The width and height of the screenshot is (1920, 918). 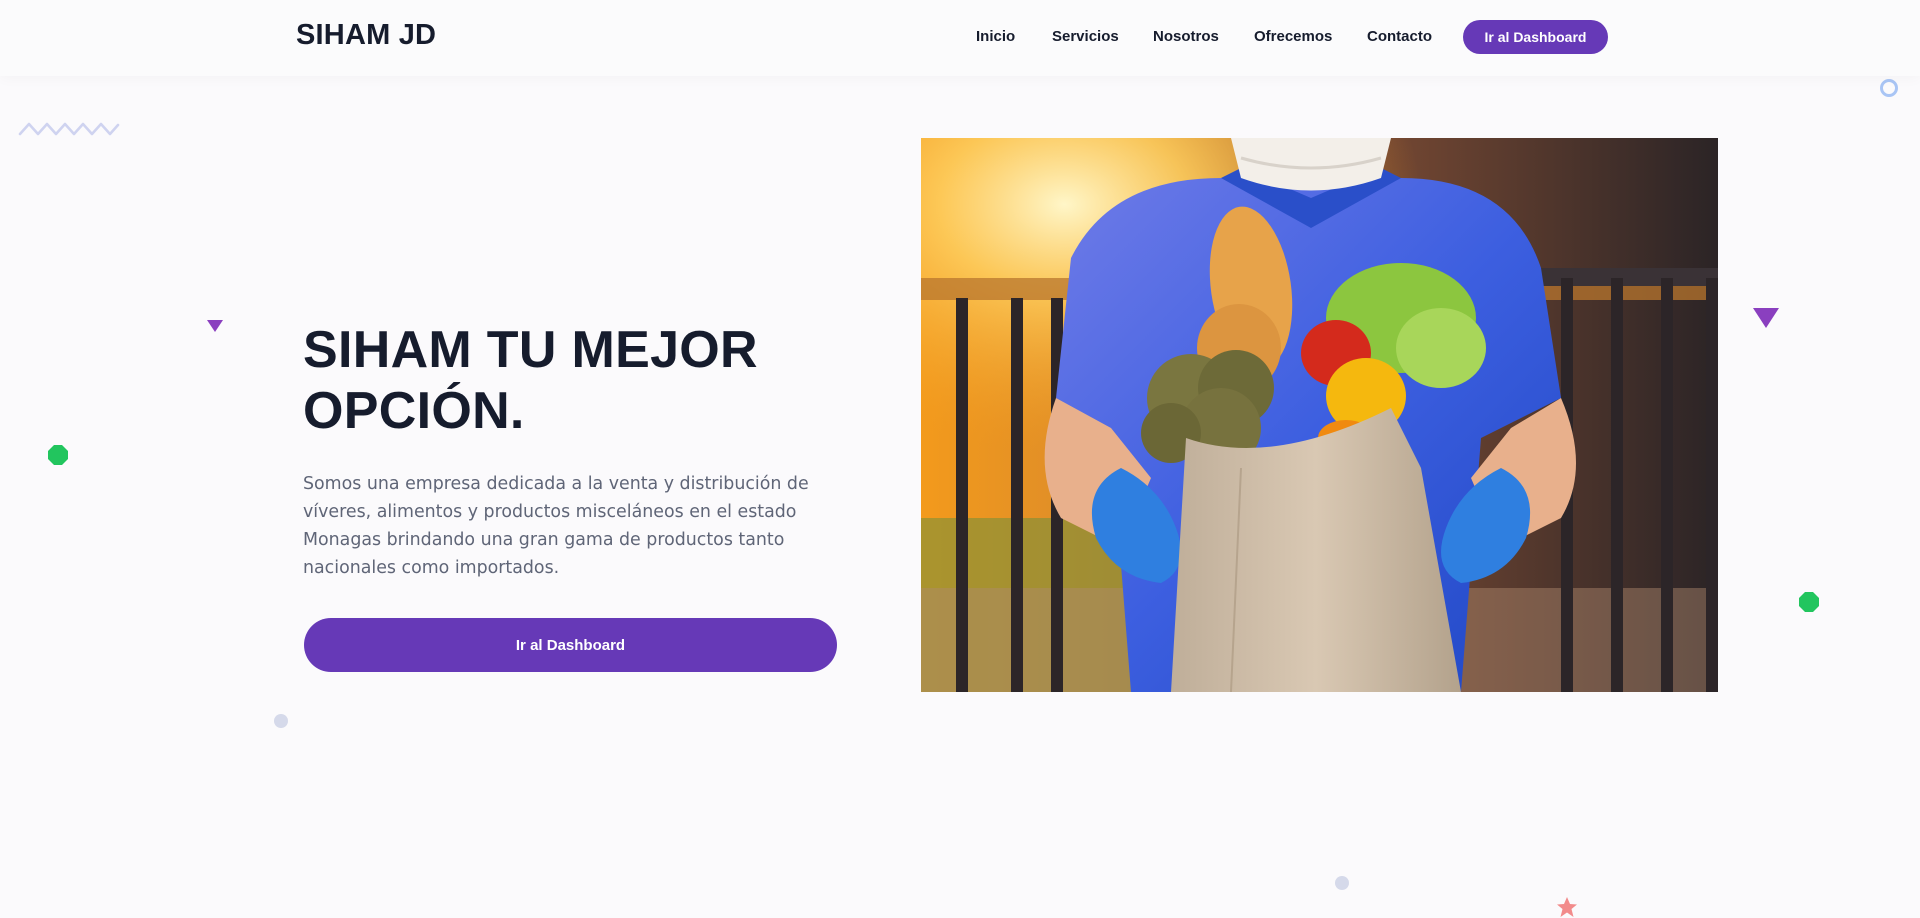 I want to click on nav-dashboard-button: Ir al Dashboard, so click(x=1535, y=37).